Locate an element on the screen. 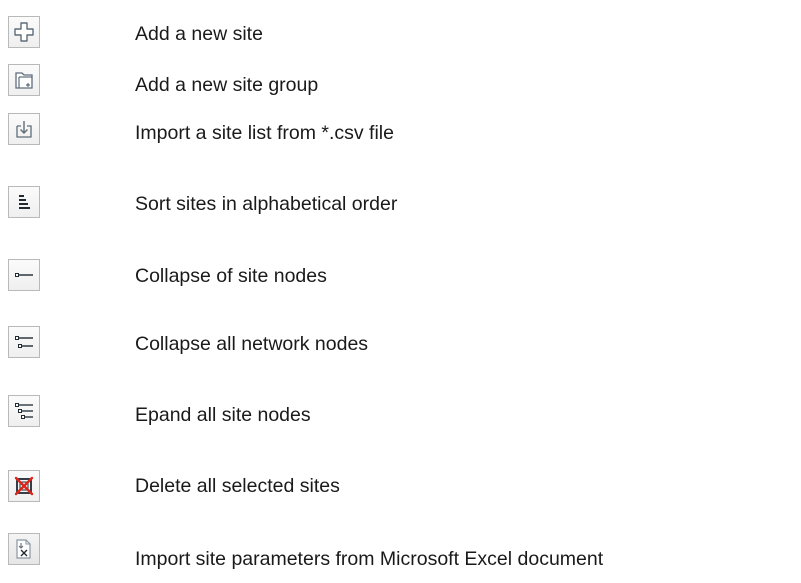  import-excel-icon is located at coordinates (24, 549).